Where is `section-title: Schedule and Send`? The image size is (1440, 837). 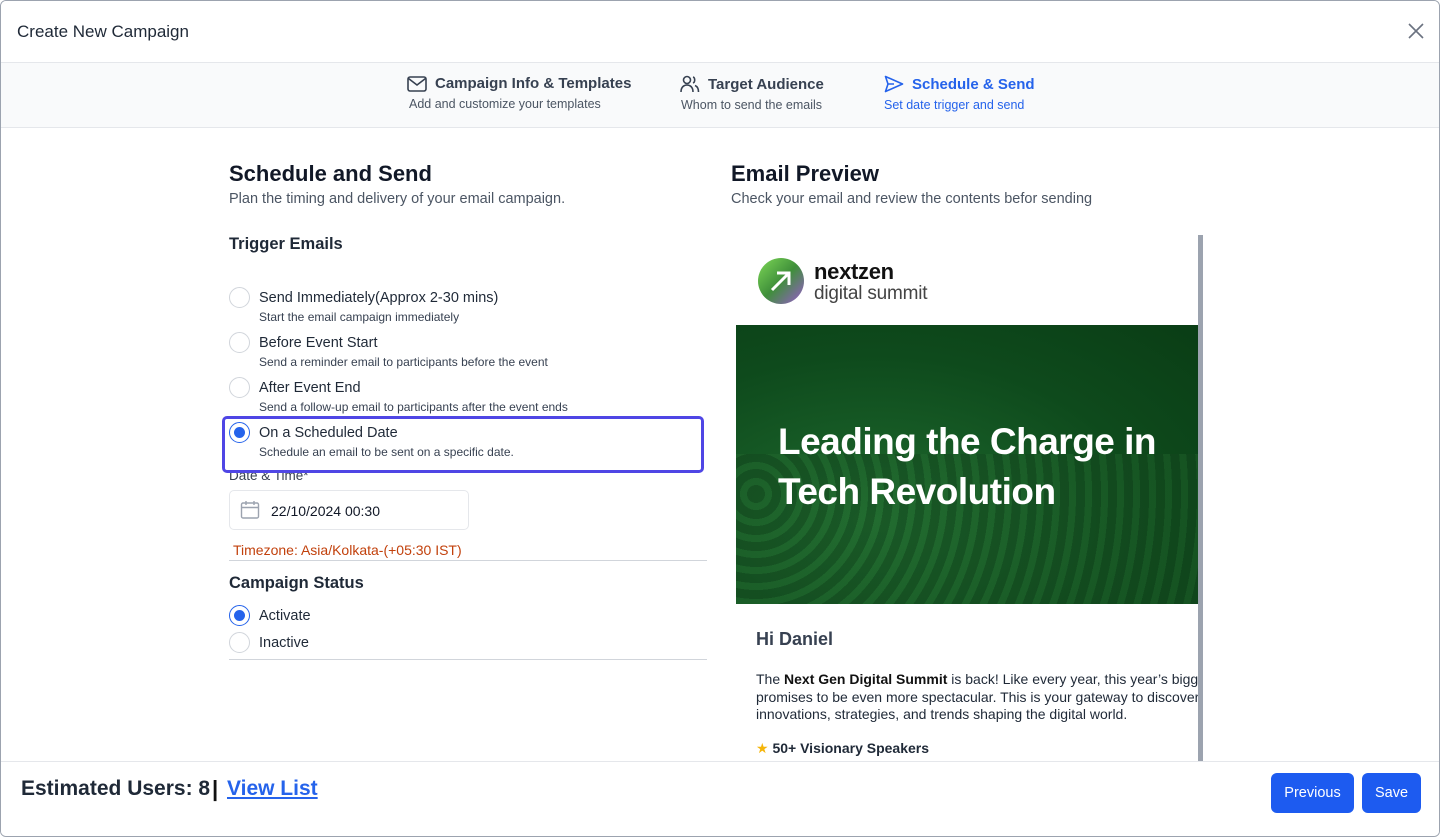 section-title: Schedule and Send is located at coordinates (330, 173).